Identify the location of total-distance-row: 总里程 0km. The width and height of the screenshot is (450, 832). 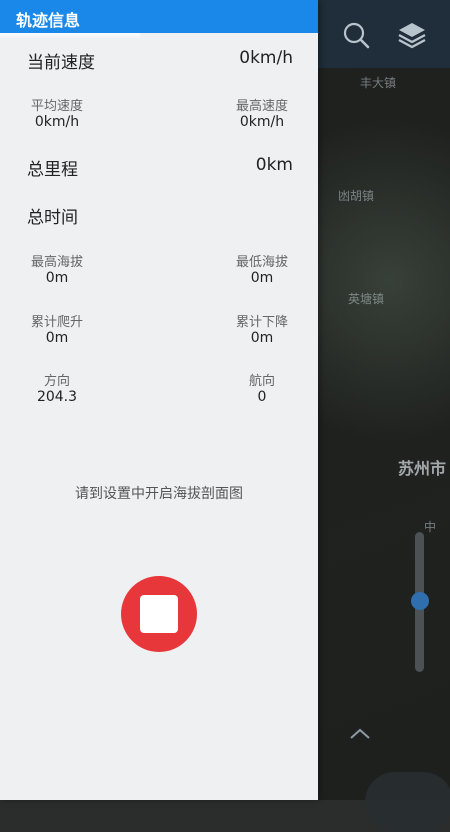
(160, 167).